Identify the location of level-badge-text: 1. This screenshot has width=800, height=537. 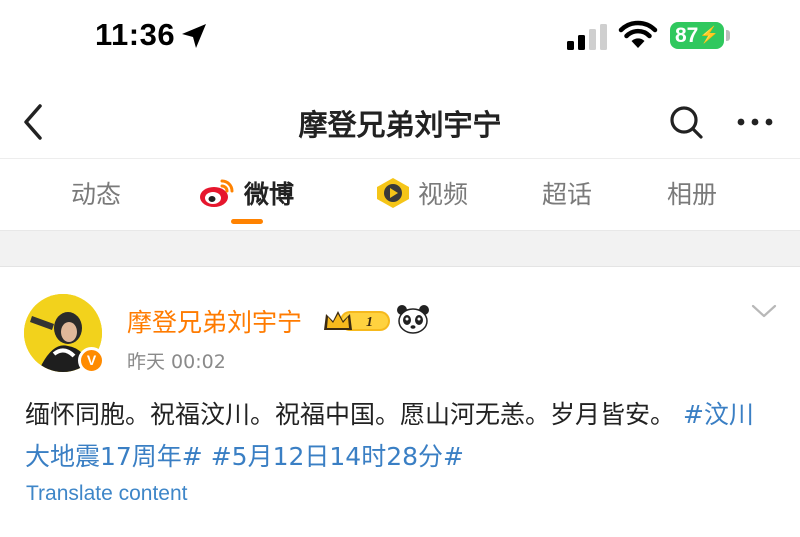
(369, 322).